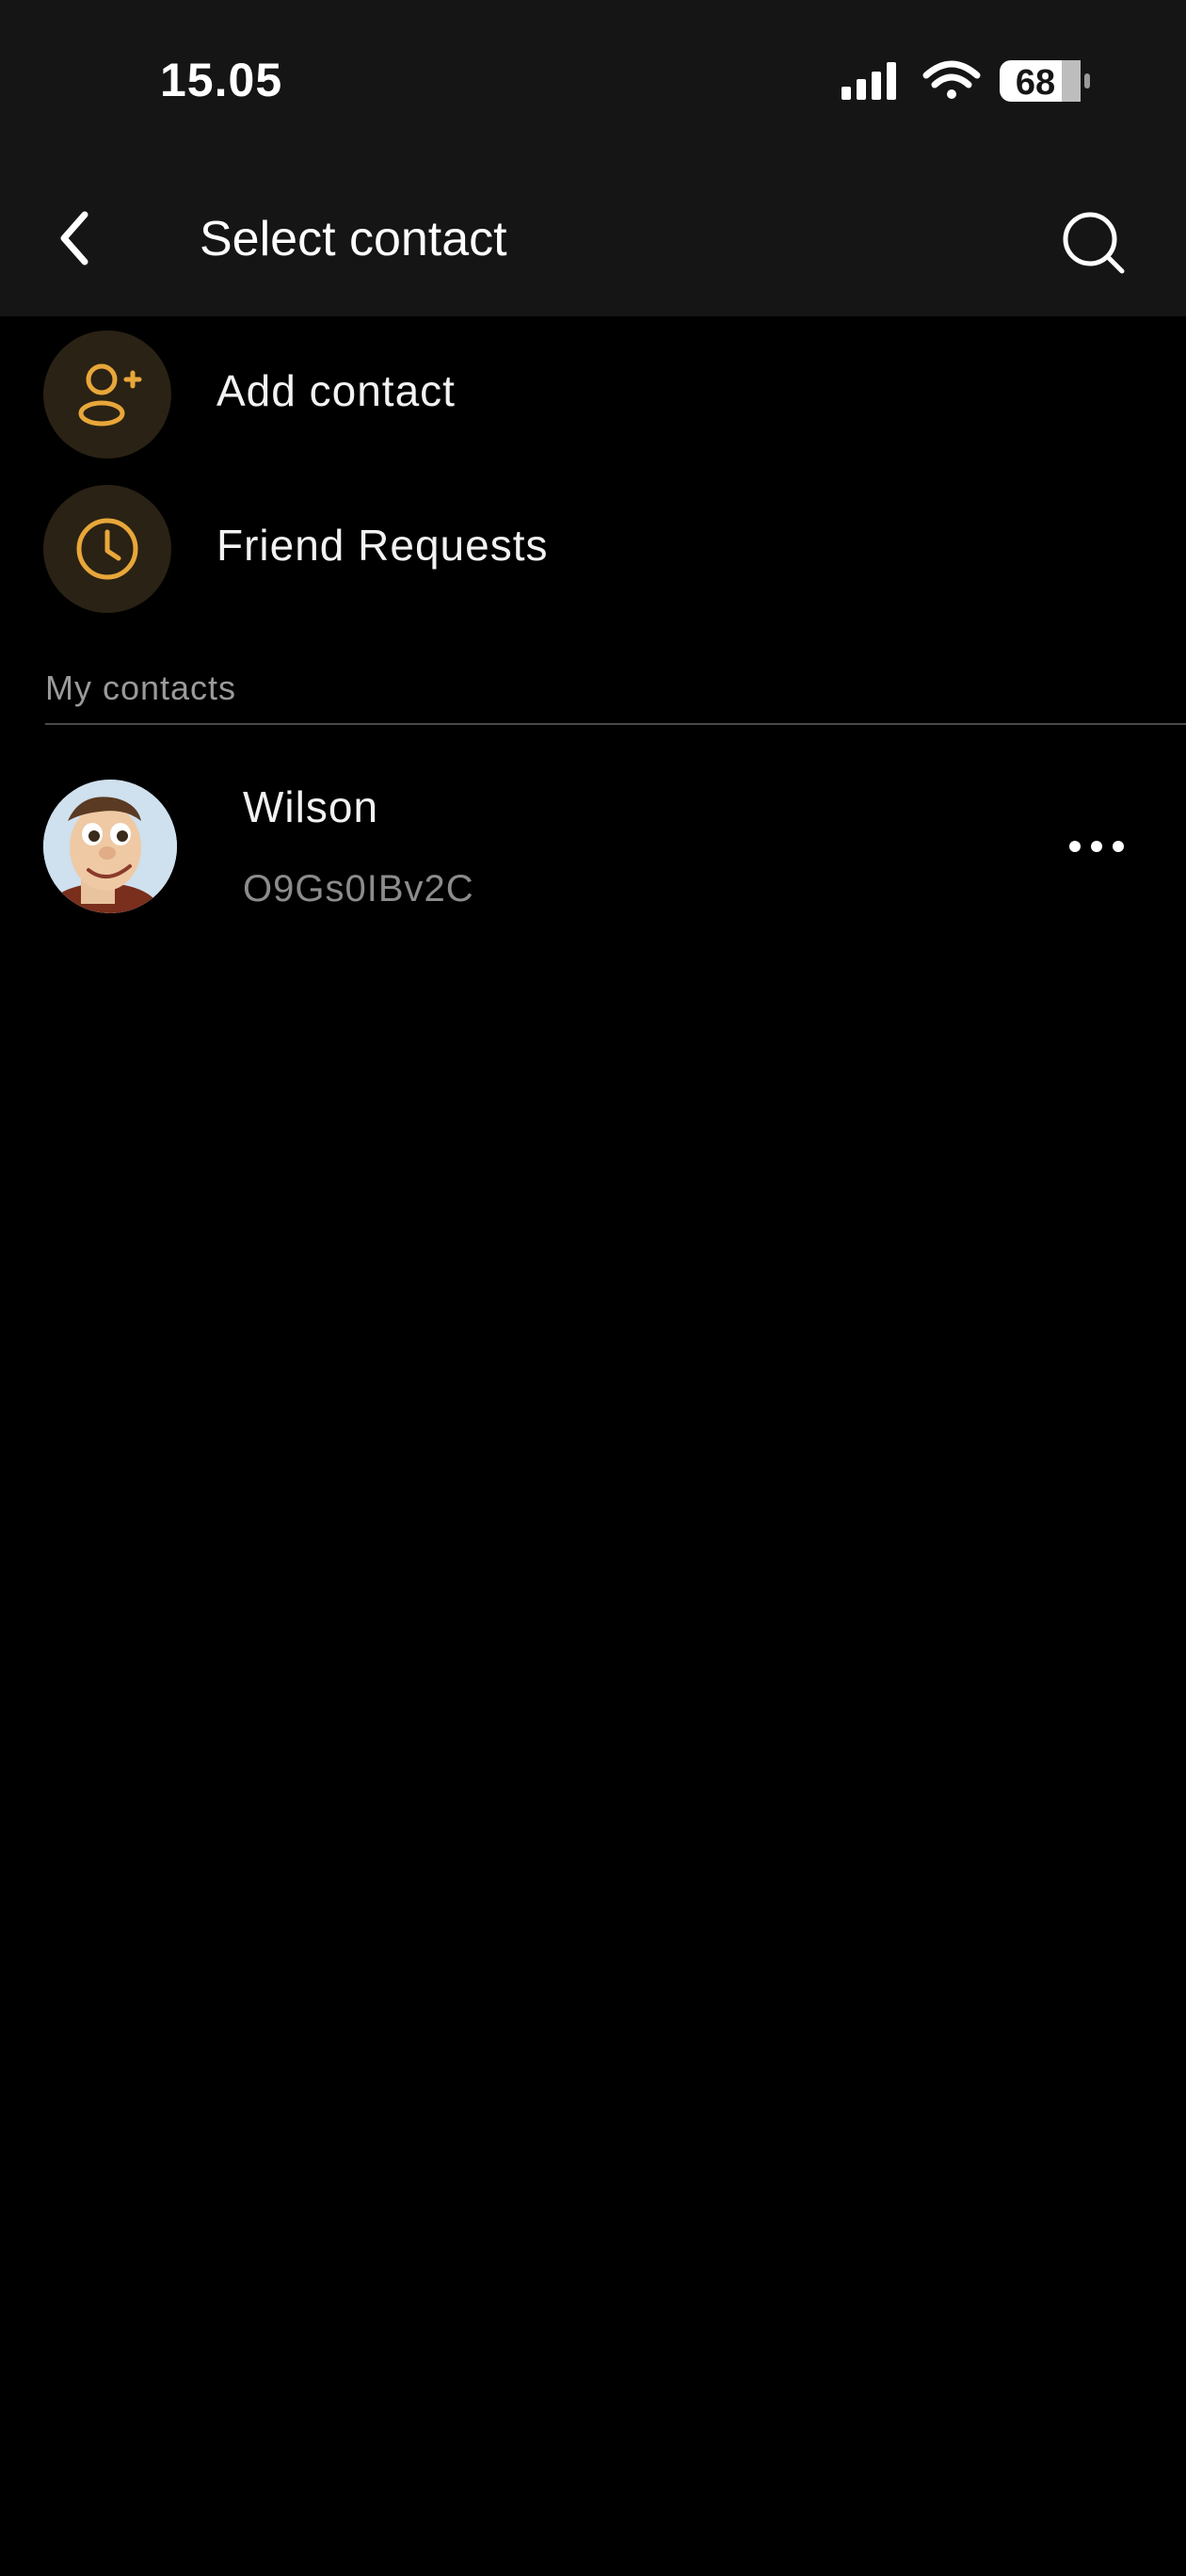  What do you see at coordinates (110, 395) in the screenshot?
I see `add-user-icon` at bounding box center [110, 395].